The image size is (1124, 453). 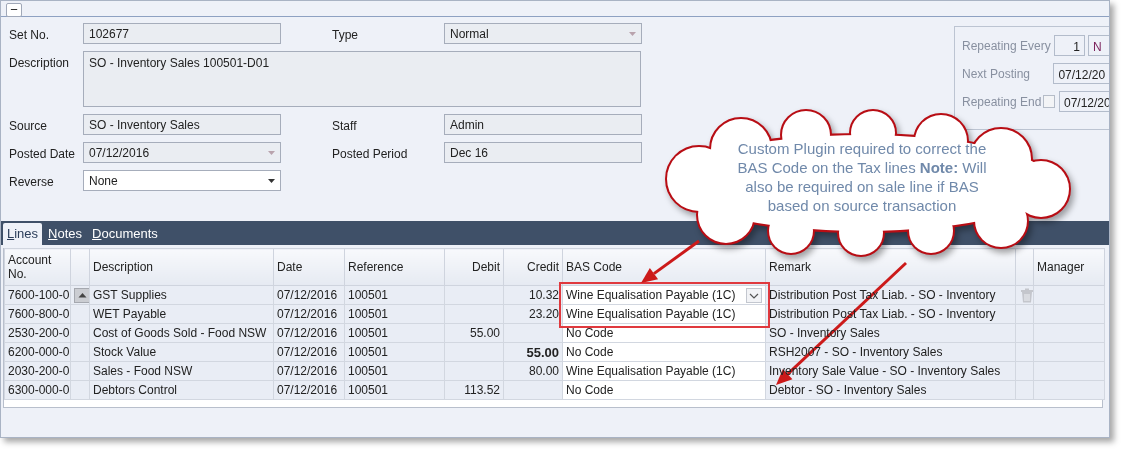 What do you see at coordinates (23, 234) in the screenshot?
I see `tab: Lines` at bounding box center [23, 234].